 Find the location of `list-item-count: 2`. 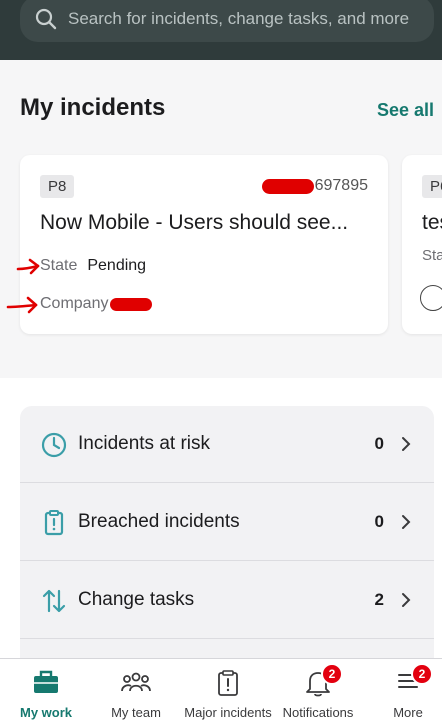

list-item-count: 2 is located at coordinates (379, 599).